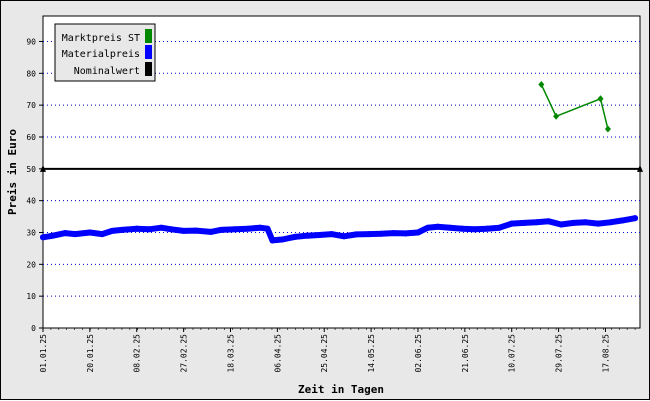 This screenshot has height=401, width=650. What do you see at coordinates (324, 353) in the screenshot?
I see `x-tick-label: 25.04.25` at bounding box center [324, 353].